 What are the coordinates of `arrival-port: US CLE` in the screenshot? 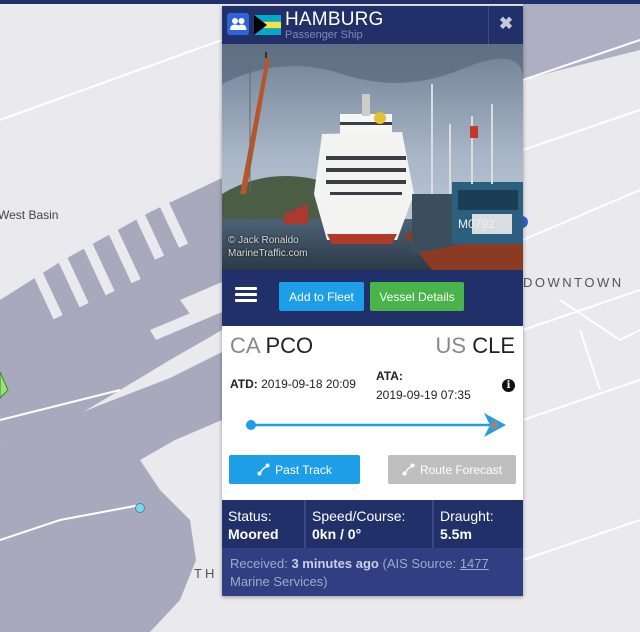 It's located at (475, 346).